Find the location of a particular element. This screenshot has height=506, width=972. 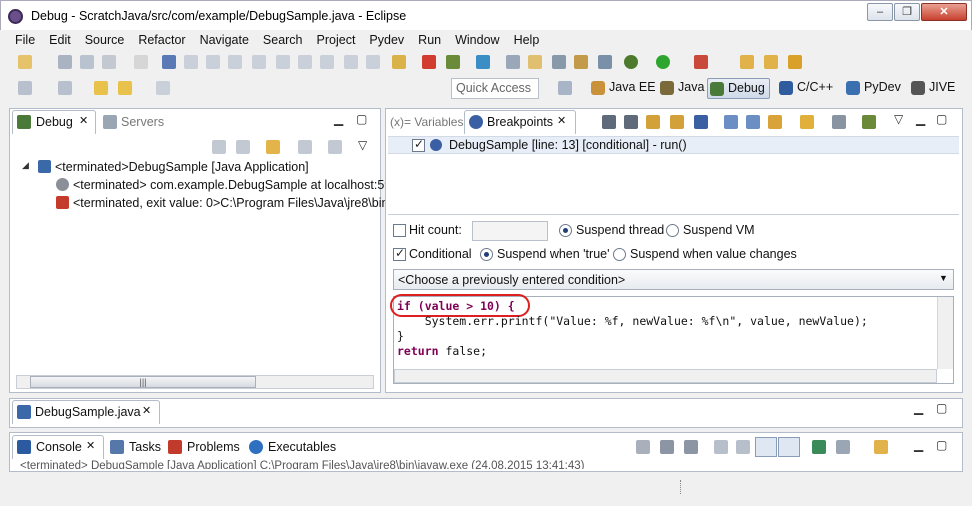

edit-icon is located at coordinates (535, 62).